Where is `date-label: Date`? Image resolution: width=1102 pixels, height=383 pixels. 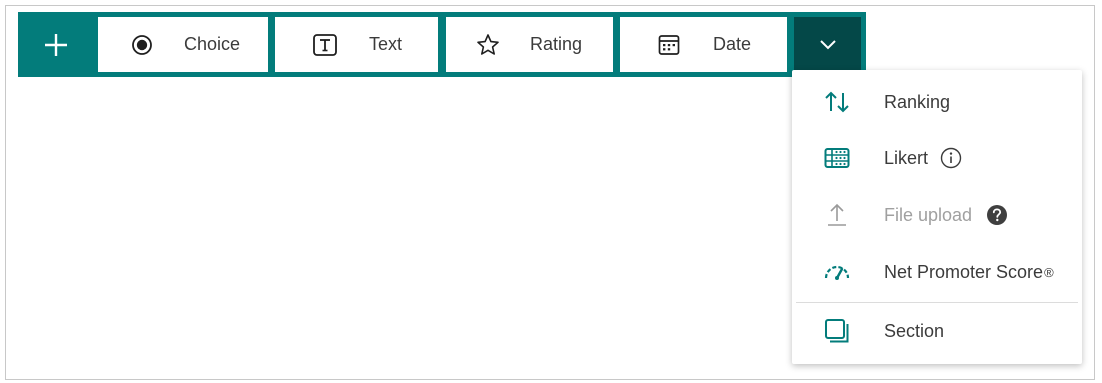
date-label: Date is located at coordinates (732, 44).